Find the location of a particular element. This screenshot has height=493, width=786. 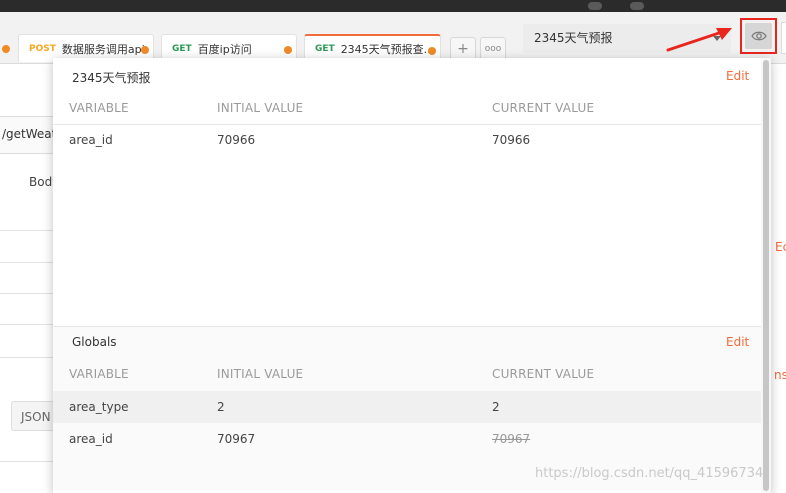

annotation-arrow-icon is located at coordinates (699, 40).